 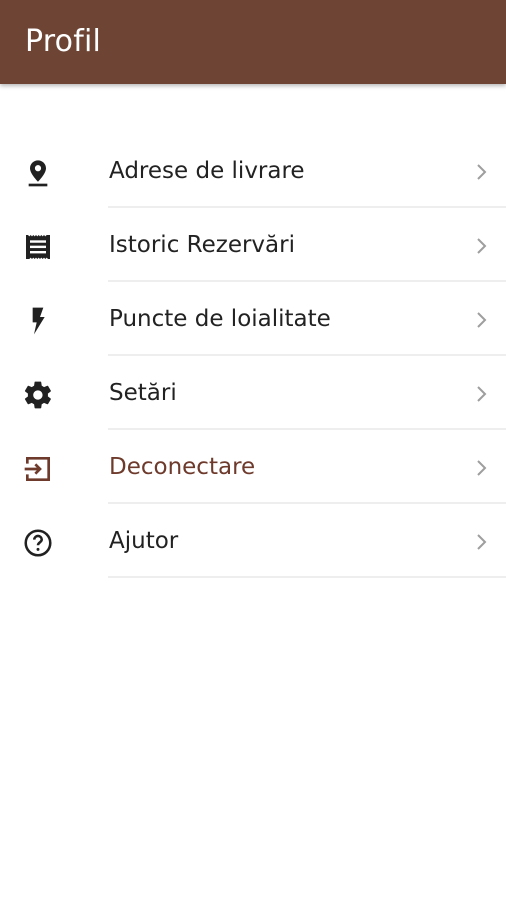 What do you see at coordinates (38, 247) in the screenshot?
I see `receipt-icon` at bounding box center [38, 247].